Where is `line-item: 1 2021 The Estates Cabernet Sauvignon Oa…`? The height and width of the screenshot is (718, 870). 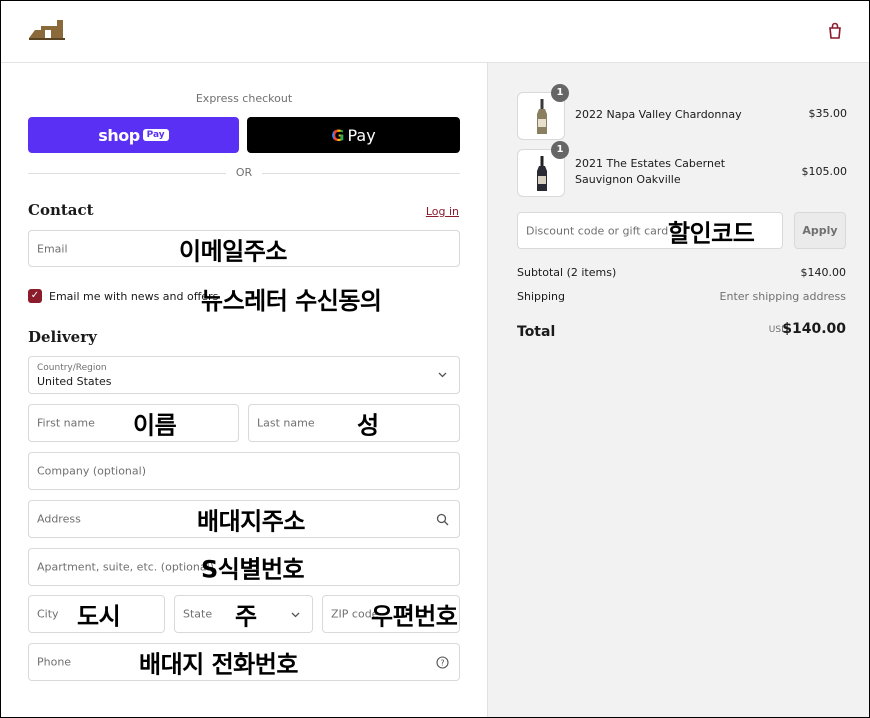
line-item: 1 2021 The Estates Cabernet Sauvignon Oa… is located at coordinates (682, 169).